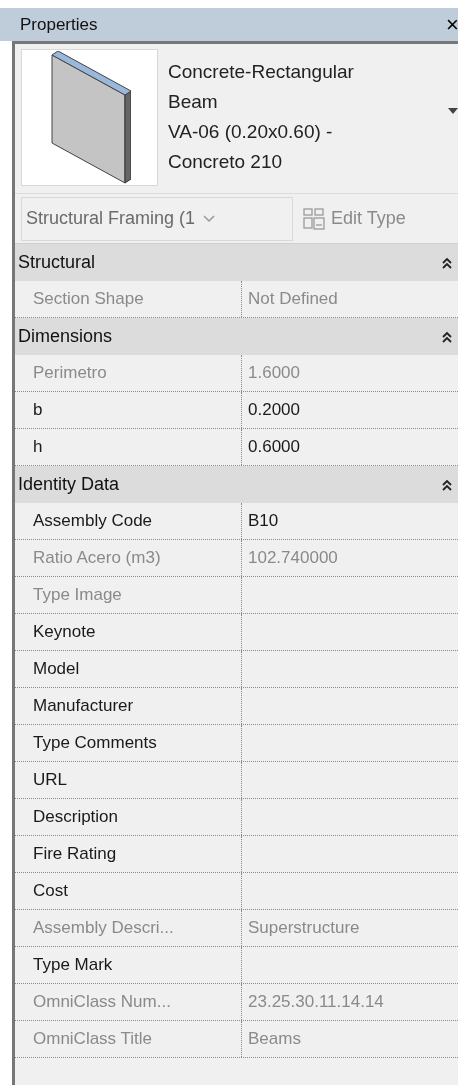 The height and width of the screenshot is (1085, 458). What do you see at coordinates (97, 558) in the screenshot?
I see `property-label: Ratio Acero (m3)` at bounding box center [97, 558].